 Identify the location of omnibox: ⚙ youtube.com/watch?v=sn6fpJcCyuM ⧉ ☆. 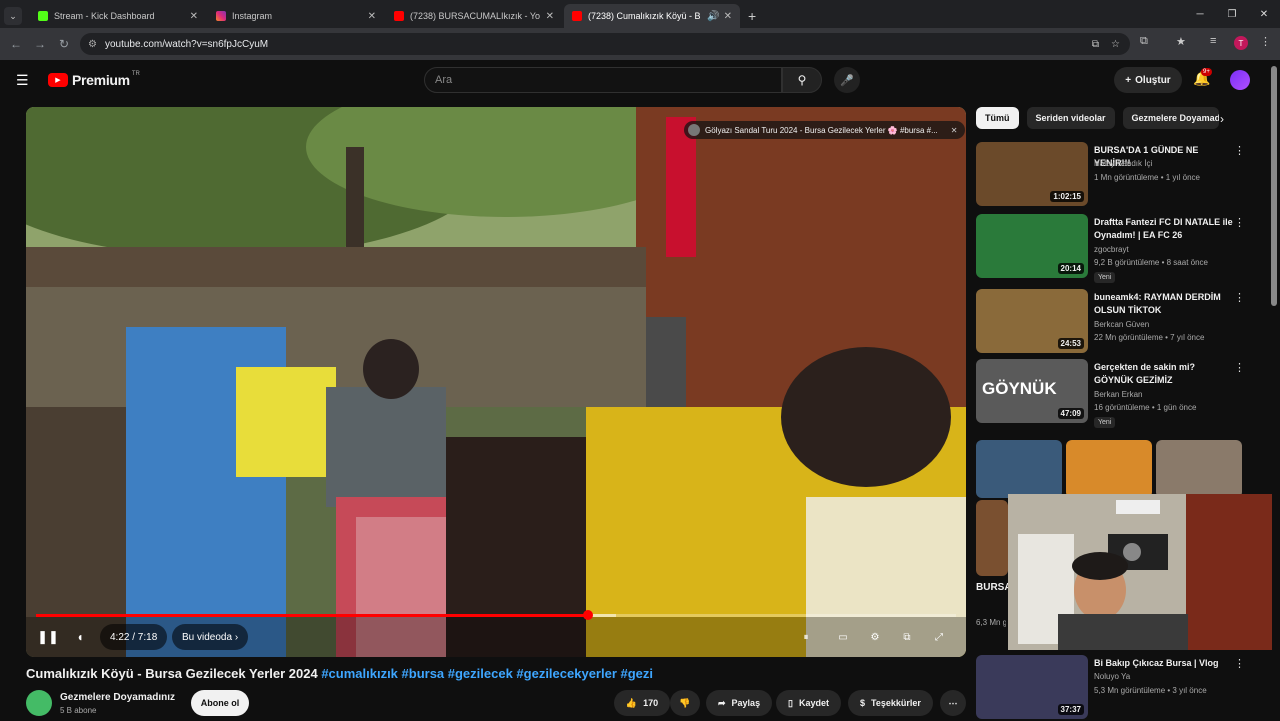
(605, 44).